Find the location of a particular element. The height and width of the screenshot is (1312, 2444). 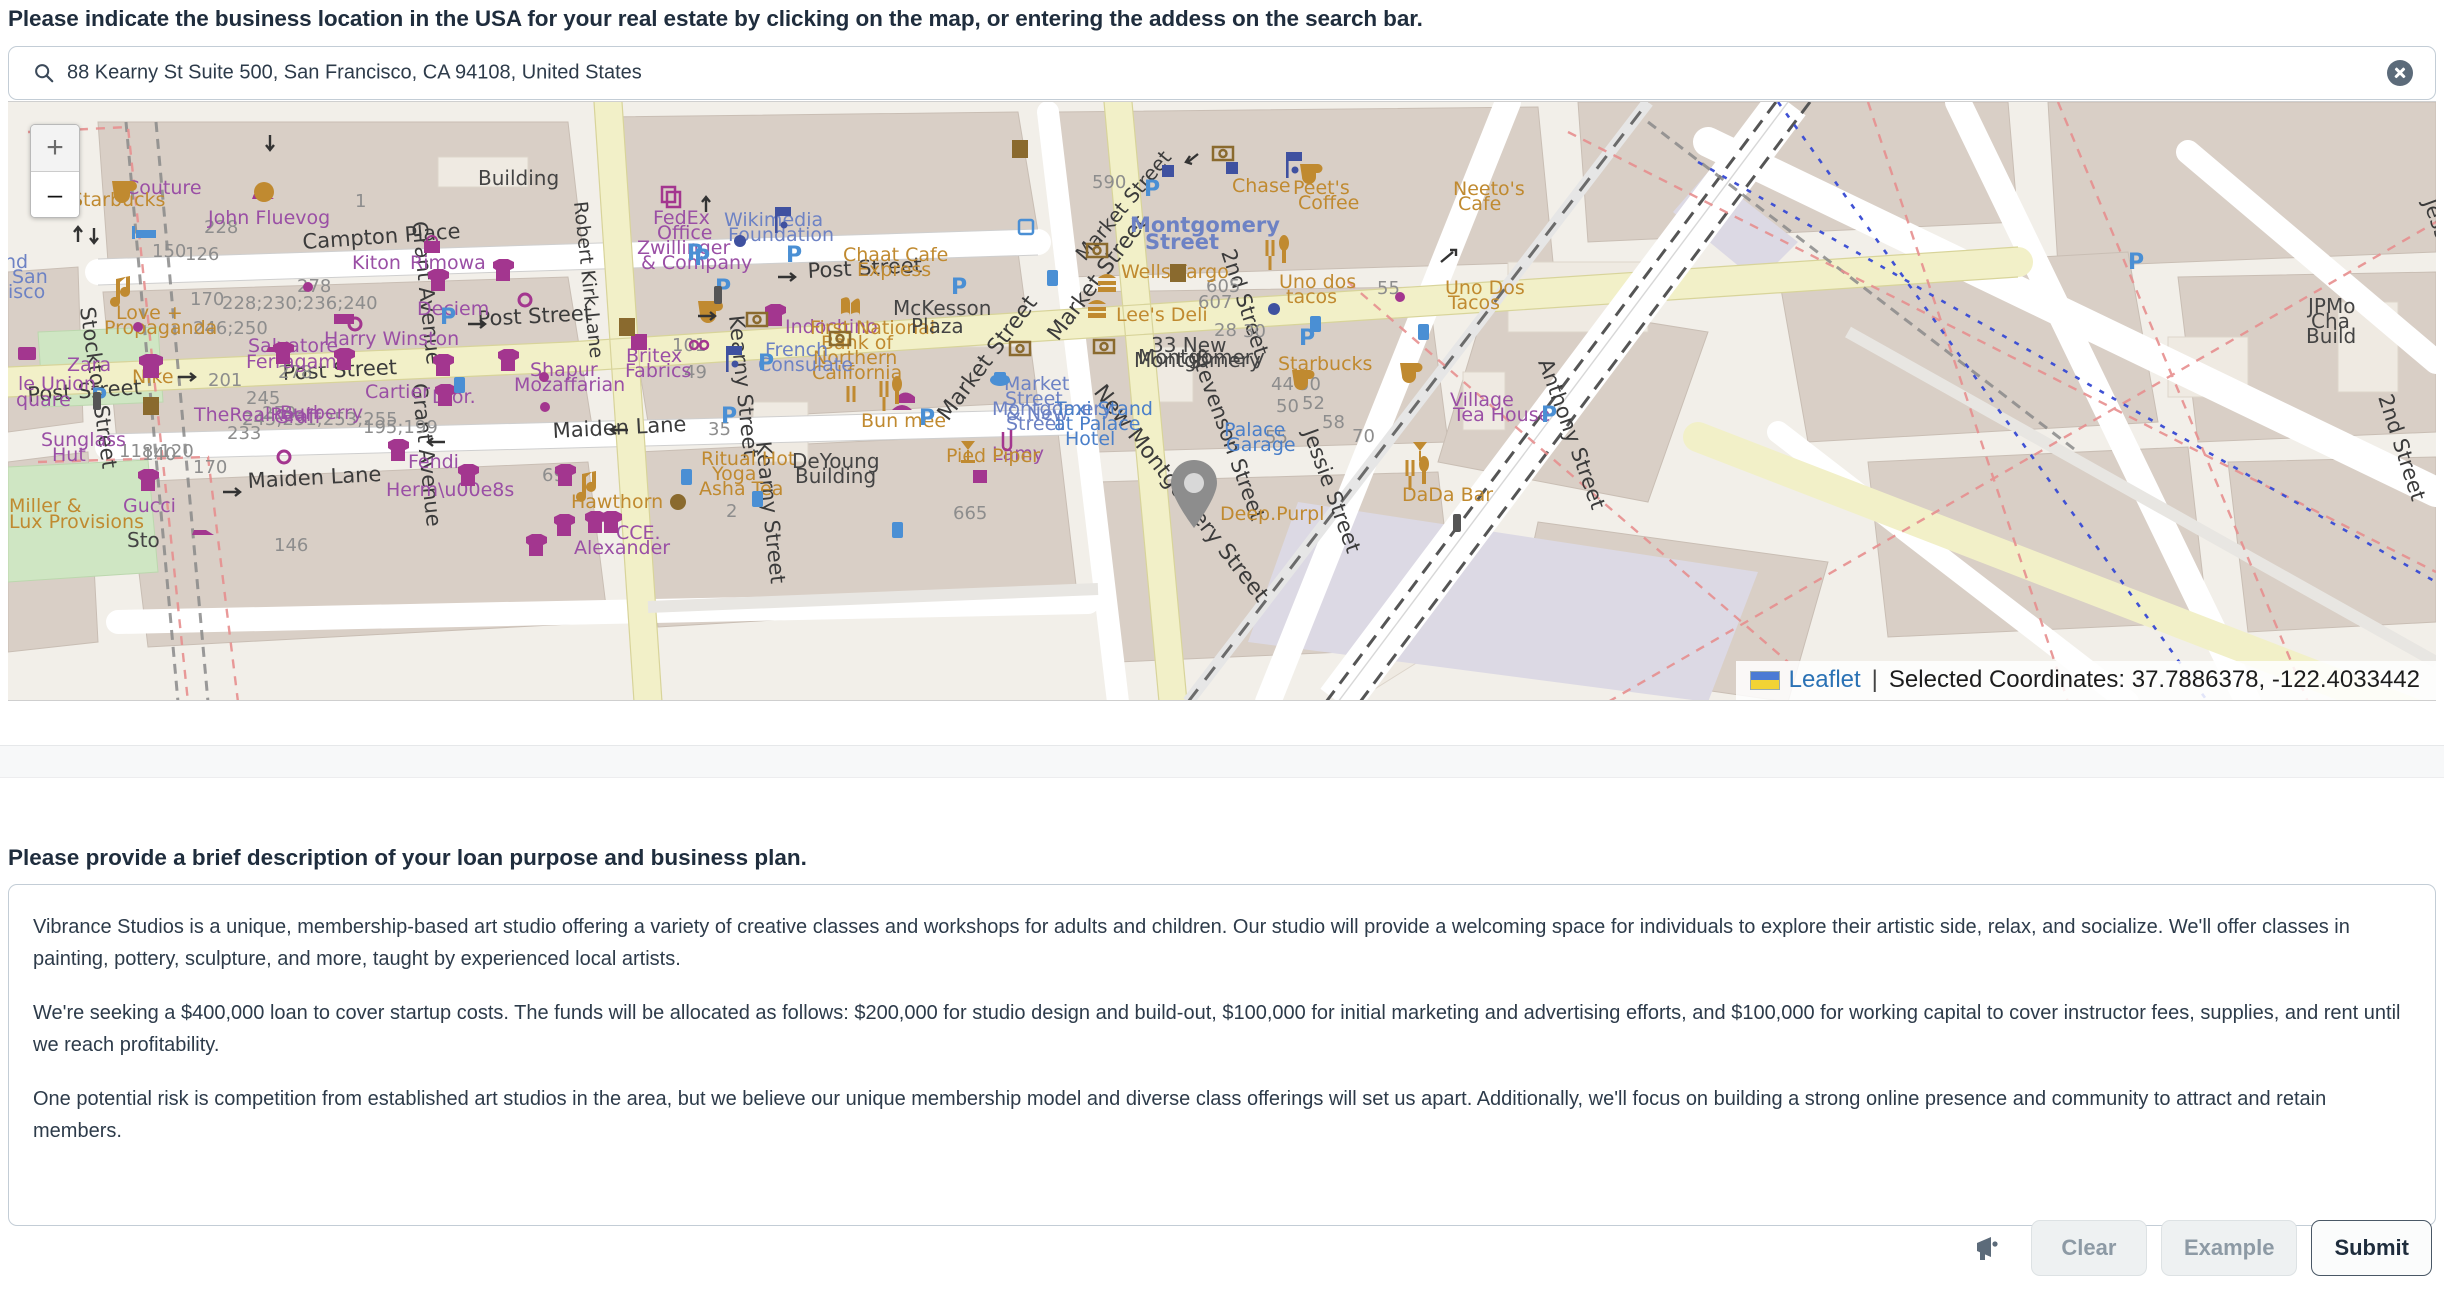

svg-text: Rimowa is located at coordinates (448, 263).